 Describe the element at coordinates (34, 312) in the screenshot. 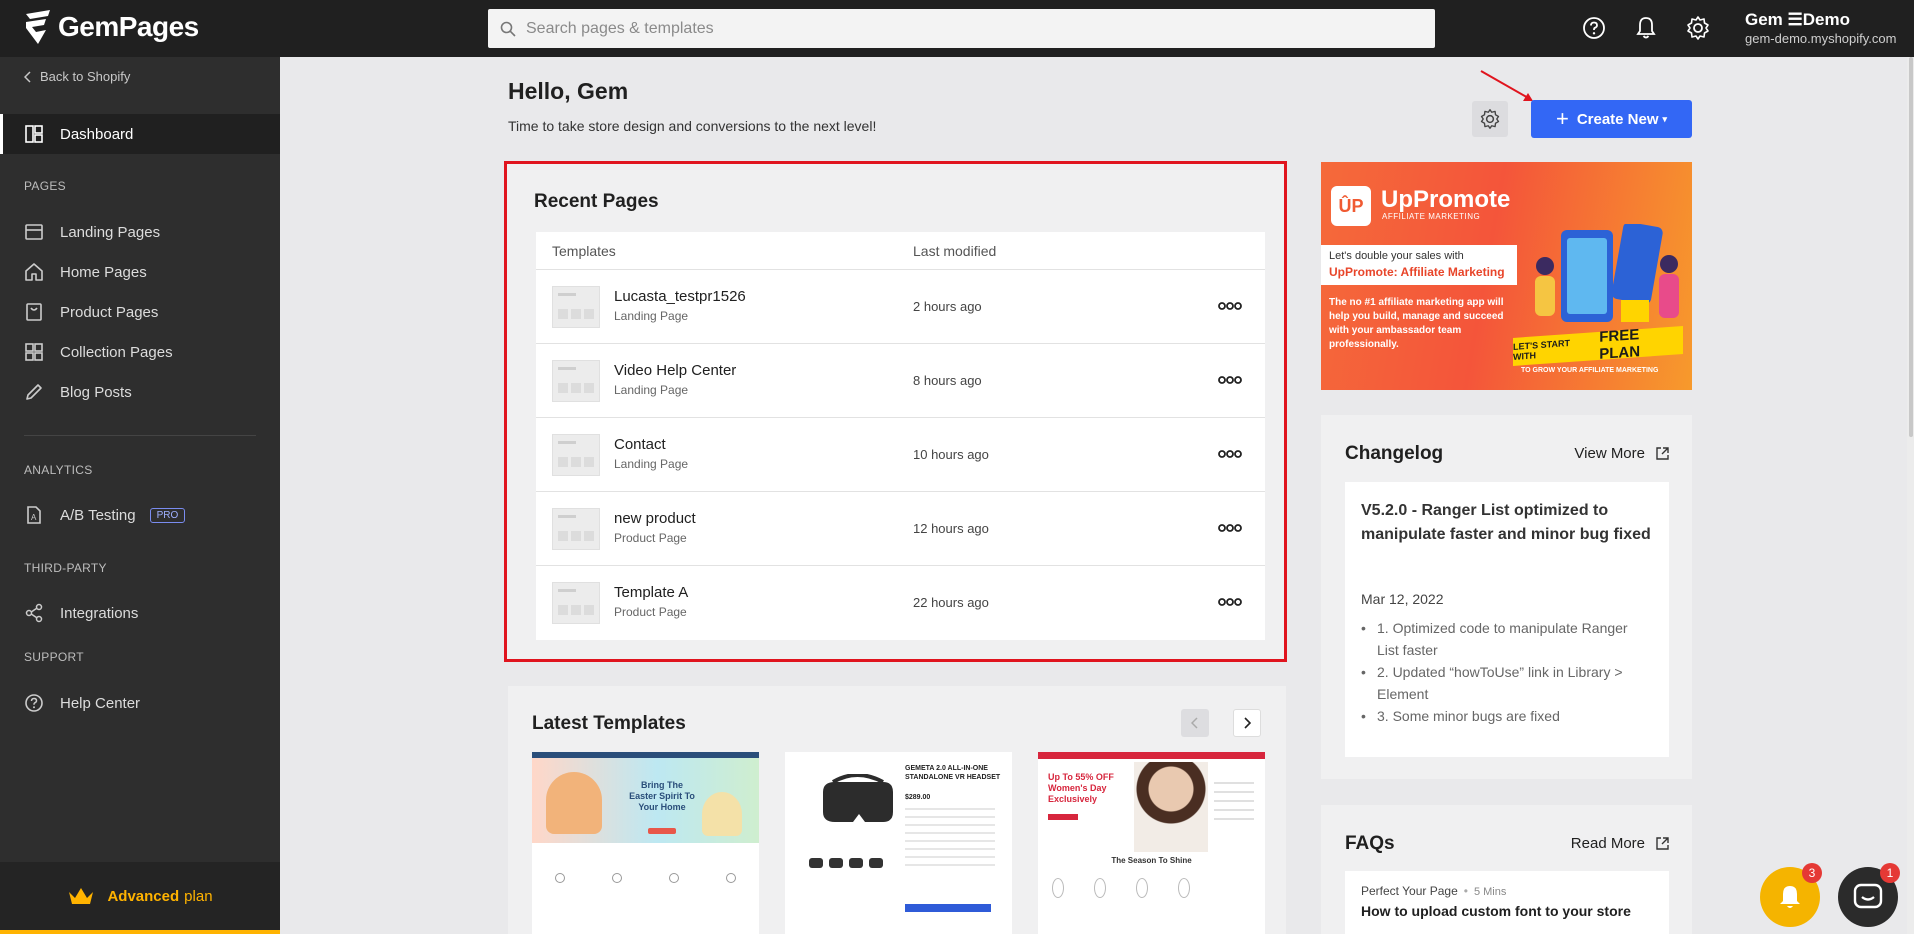

I see `product-icon` at that location.